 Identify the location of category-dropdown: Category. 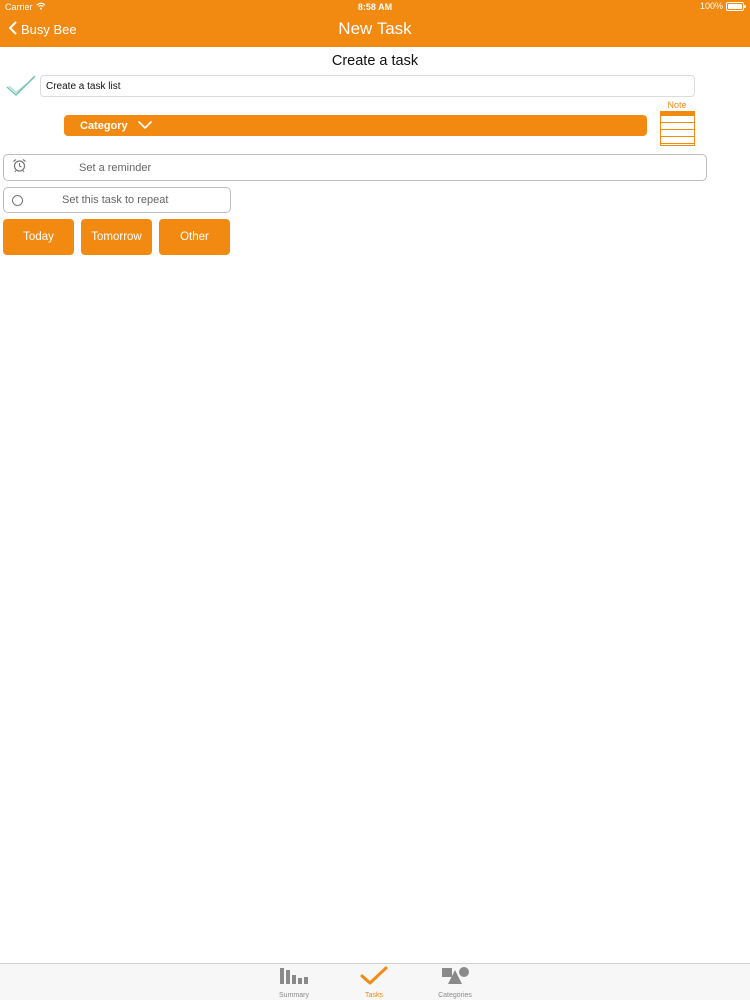
(355, 125).